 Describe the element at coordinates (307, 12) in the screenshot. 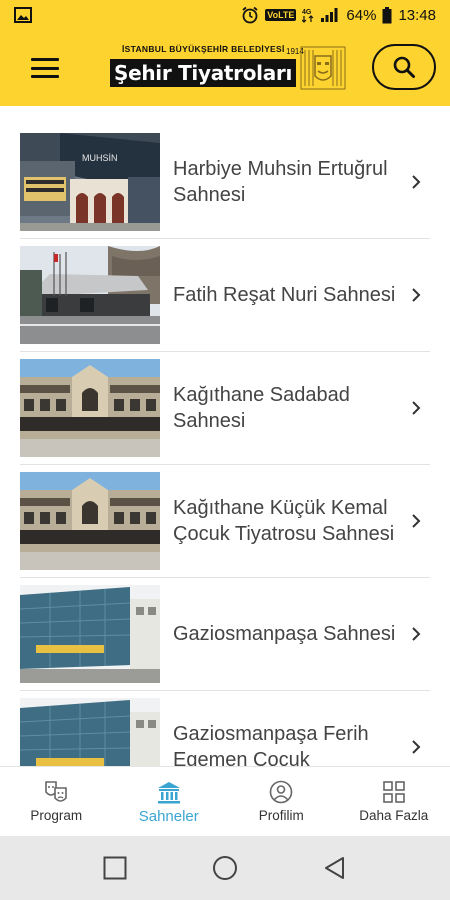

I see `svg-text: 4G` at that location.